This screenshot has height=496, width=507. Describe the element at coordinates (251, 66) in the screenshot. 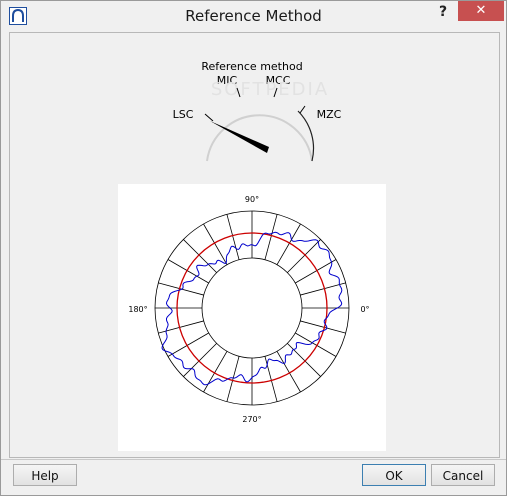

I see `dial-title: Reference method` at that location.